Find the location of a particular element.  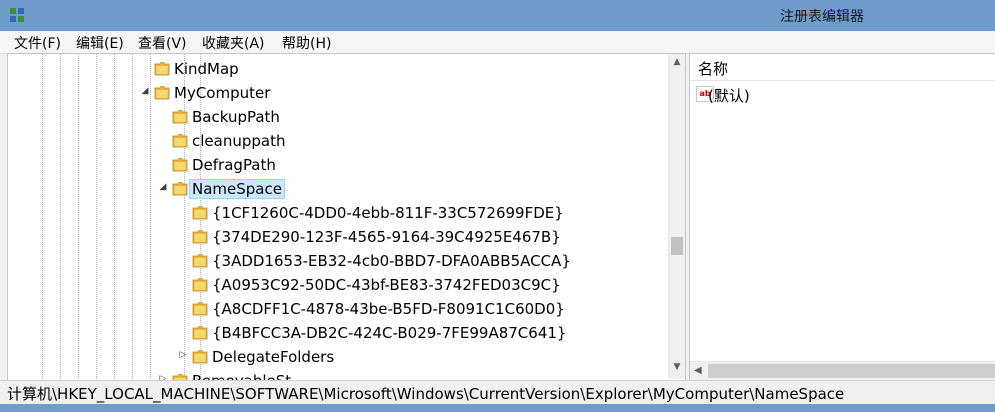

scroll-down-arrow-icon: ▼ is located at coordinates (677, 367).